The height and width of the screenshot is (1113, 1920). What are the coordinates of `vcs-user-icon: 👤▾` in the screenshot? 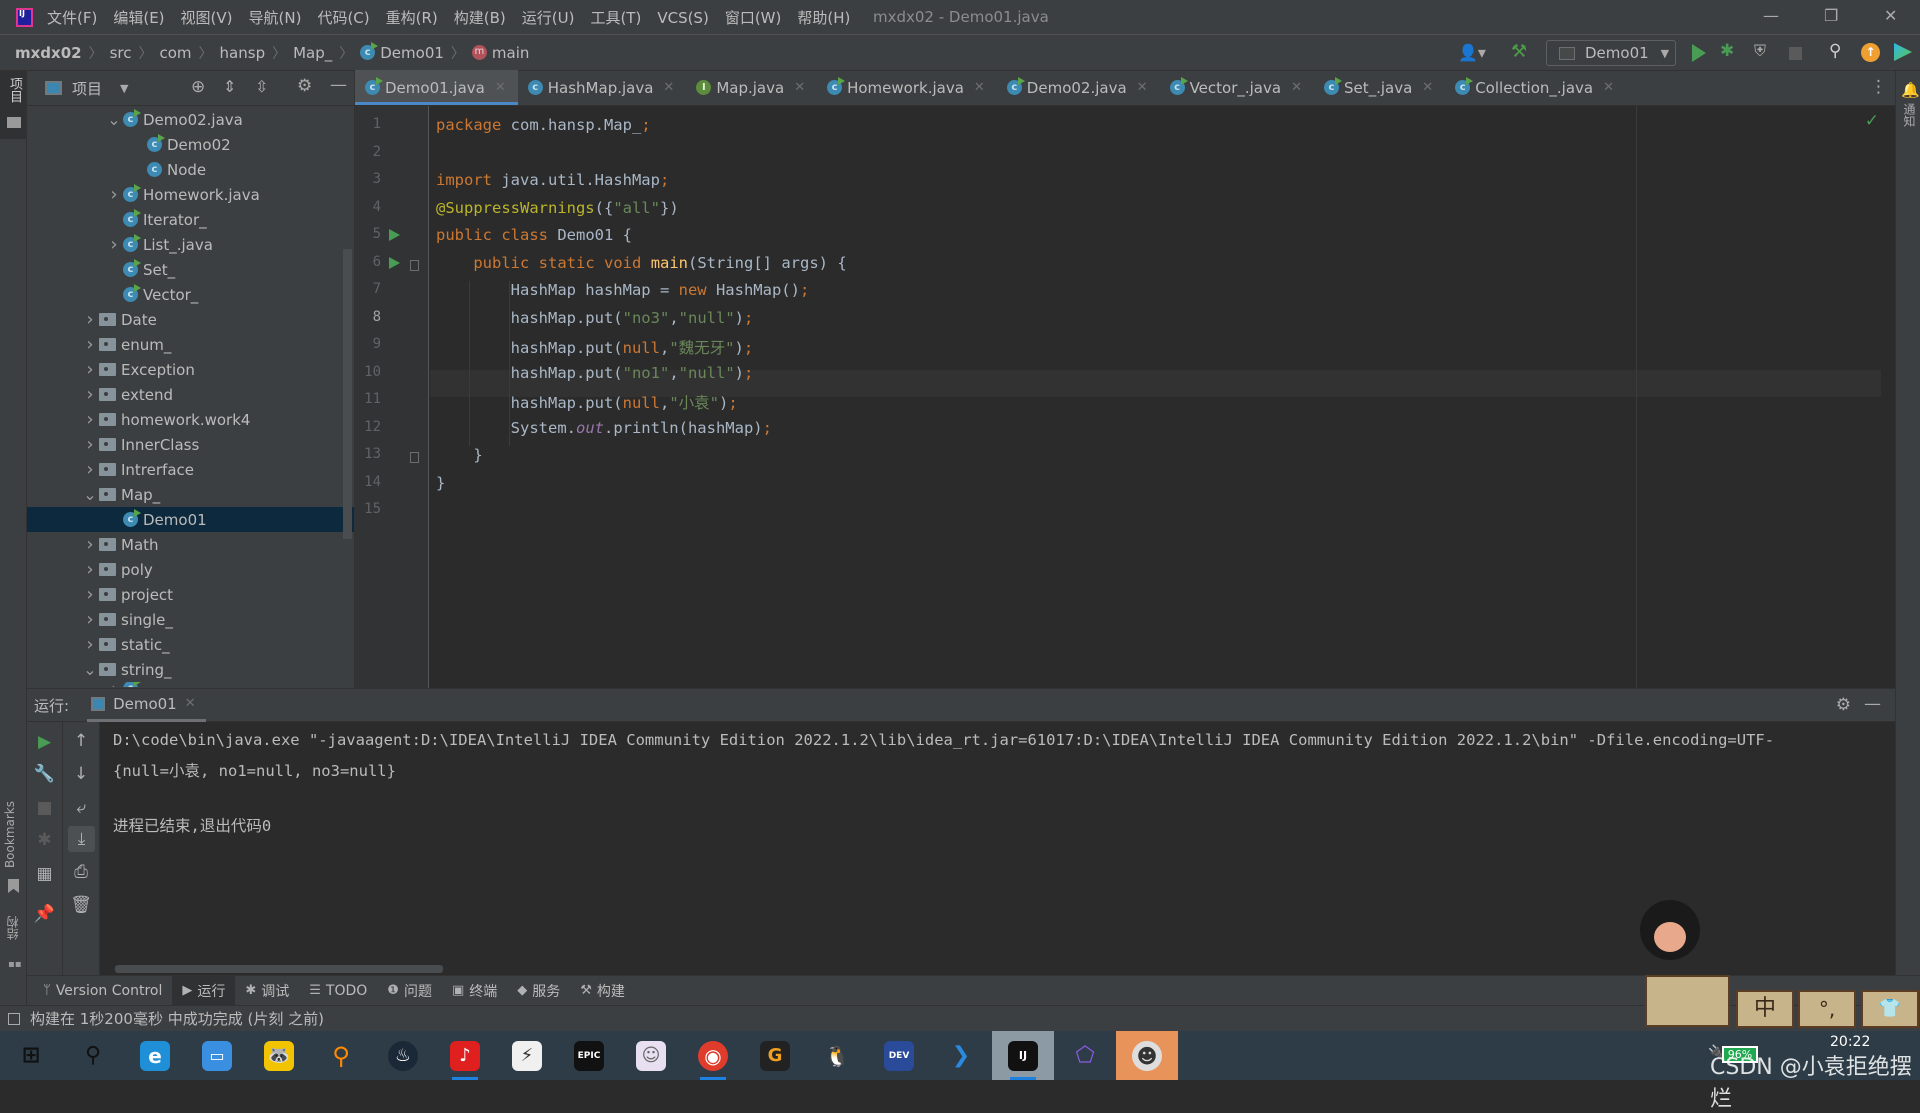 It's located at (1472, 52).